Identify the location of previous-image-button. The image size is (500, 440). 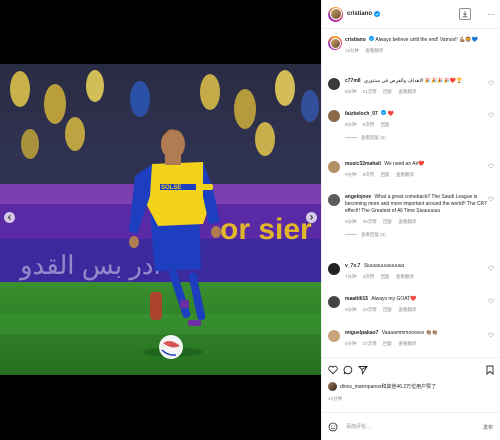
(9, 217).